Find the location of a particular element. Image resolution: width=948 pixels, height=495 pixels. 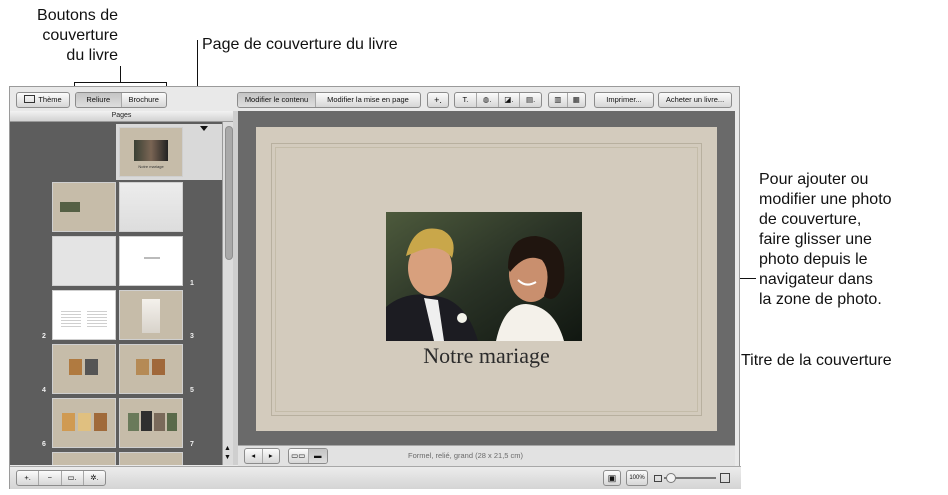

bracket-stem is located at coordinates (120, 74).